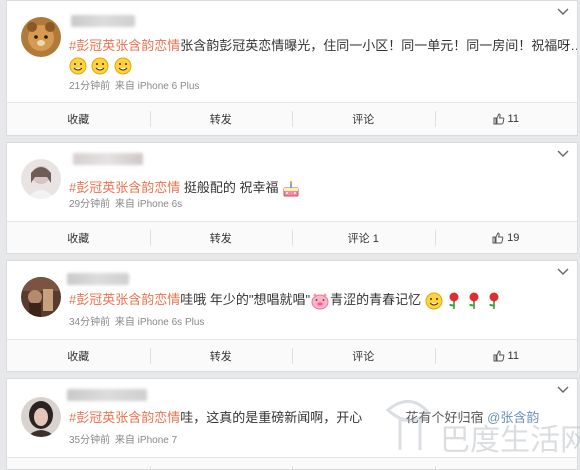 This screenshot has width=580, height=470. What do you see at coordinates (506, 463) in the screenshot?
I see `like-button` at bounding box center [506, 463].